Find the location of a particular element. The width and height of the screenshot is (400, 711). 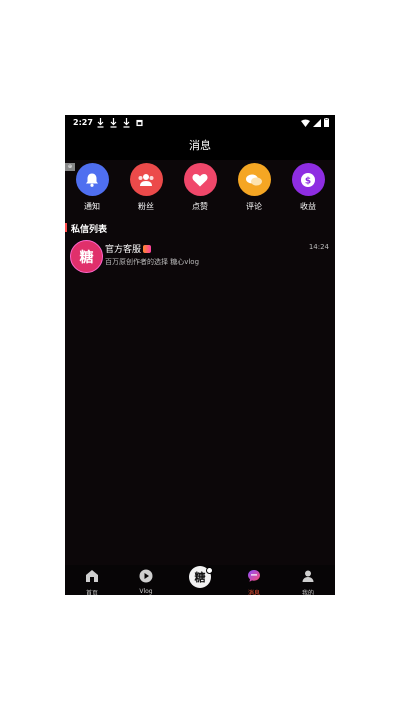

tab-profile: 我的 is located at coordinates (308, 581).